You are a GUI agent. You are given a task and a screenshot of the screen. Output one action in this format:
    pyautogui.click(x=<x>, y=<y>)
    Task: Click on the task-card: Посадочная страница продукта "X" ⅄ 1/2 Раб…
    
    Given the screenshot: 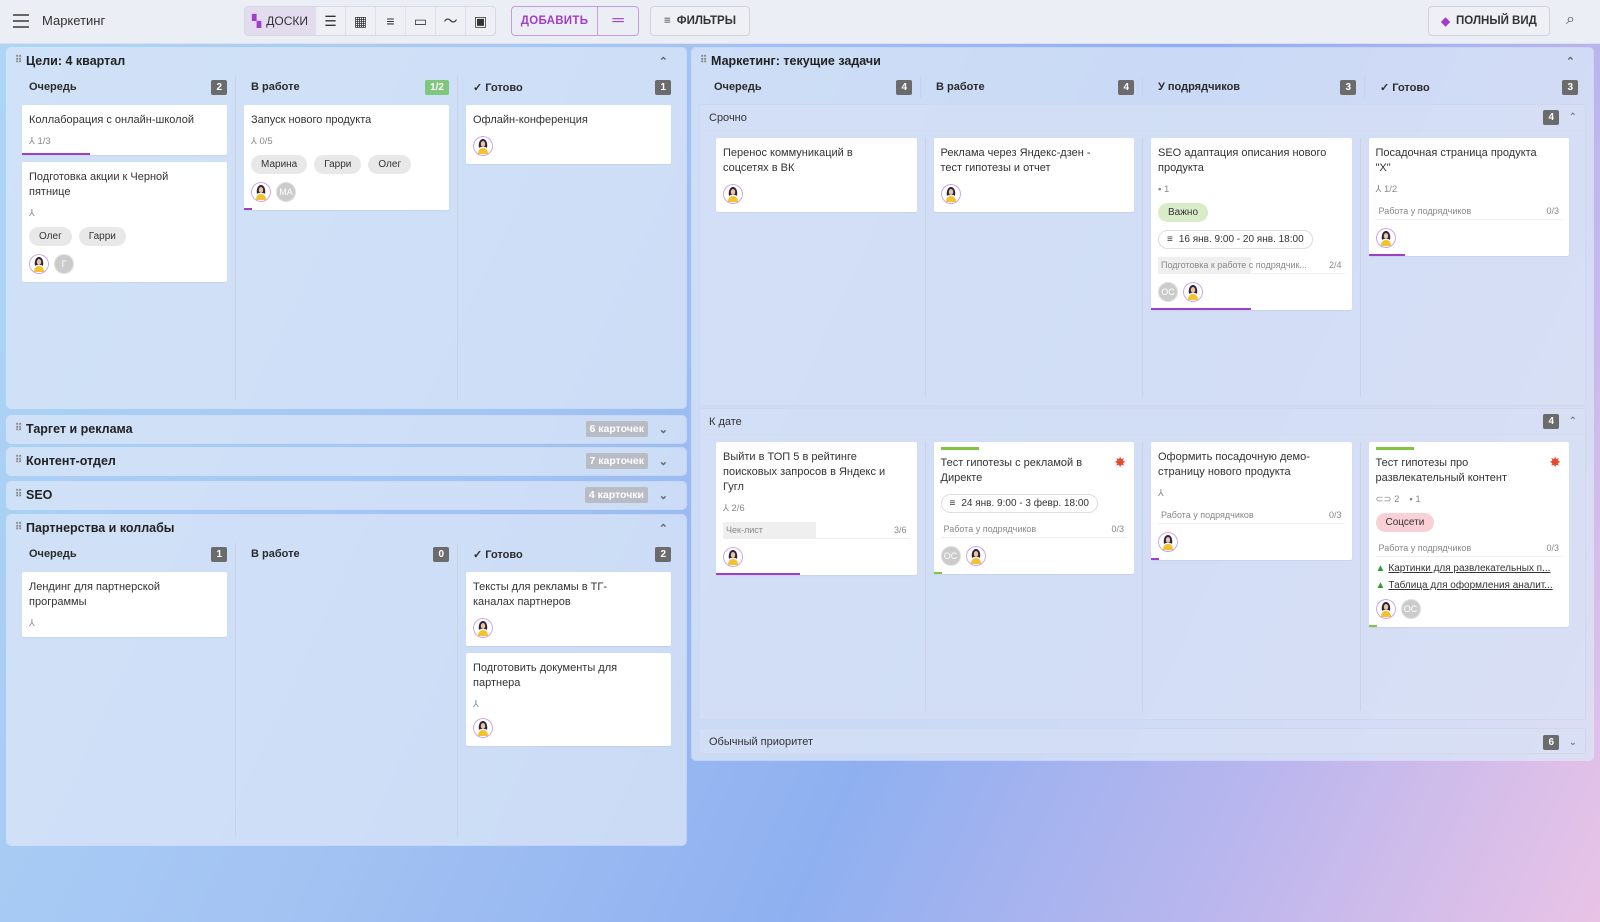 What is the action you would take?
    pyautogui.click(x=1468, y=197)
    